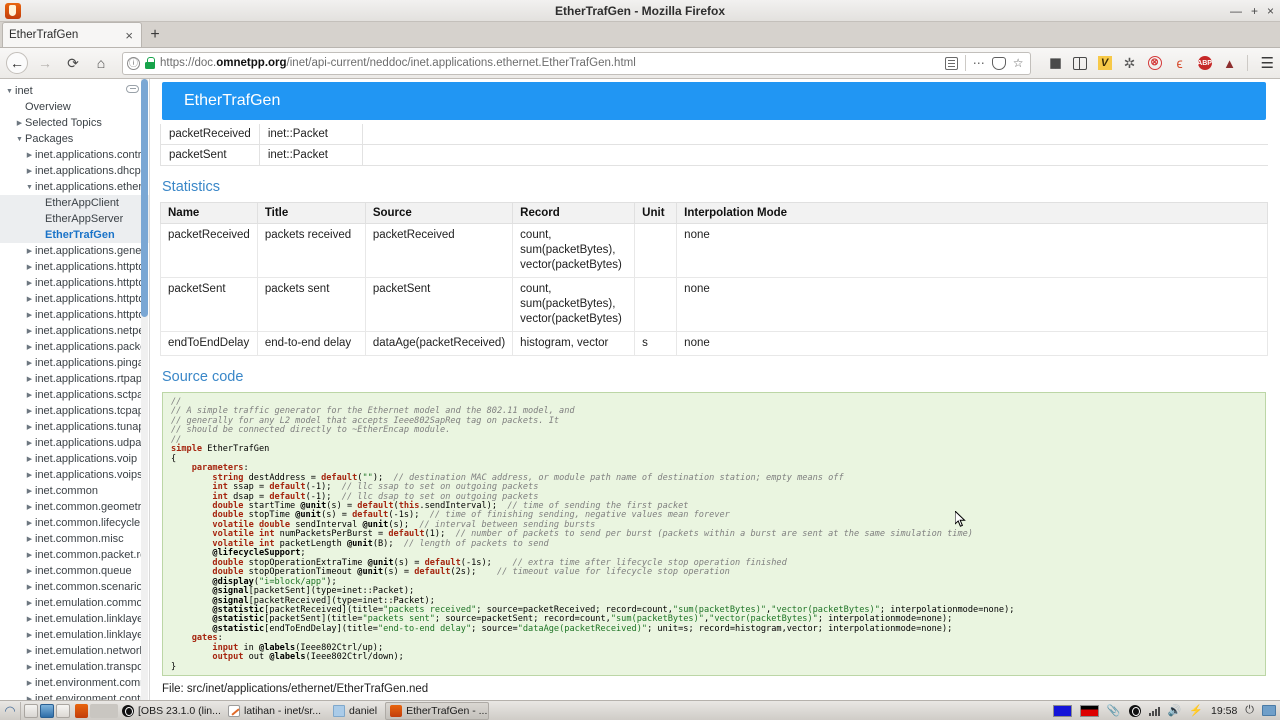 This screenshot has width=1280, height=720. I want to click on firefox-launcher-icon, so click(81, 710).